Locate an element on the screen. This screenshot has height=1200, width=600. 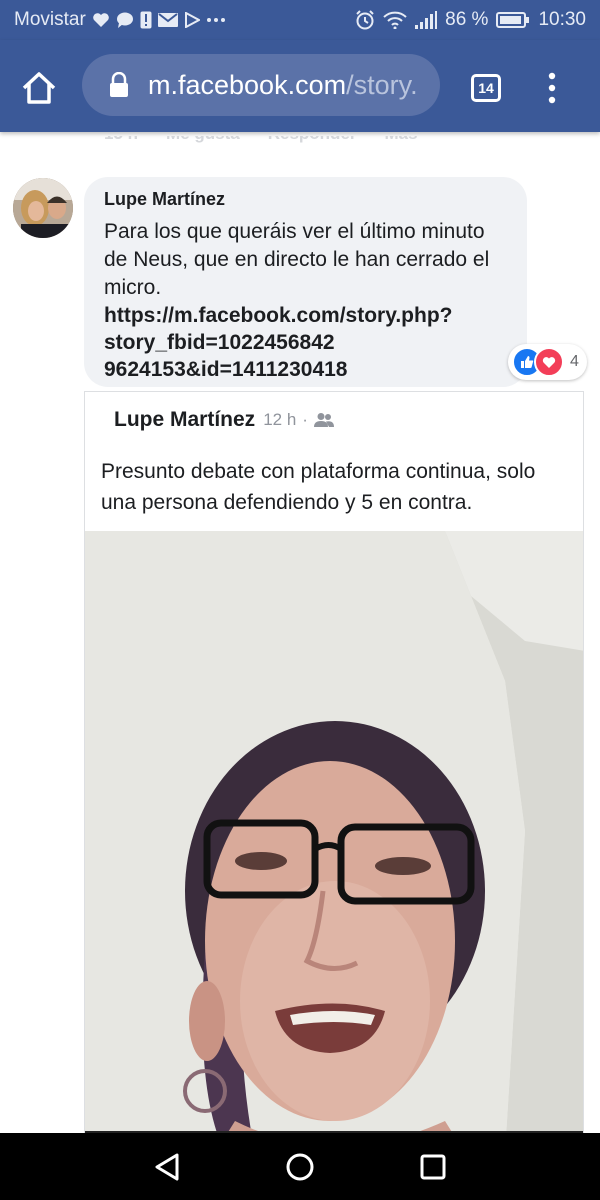
home-button is located at coordinates (39, 88).